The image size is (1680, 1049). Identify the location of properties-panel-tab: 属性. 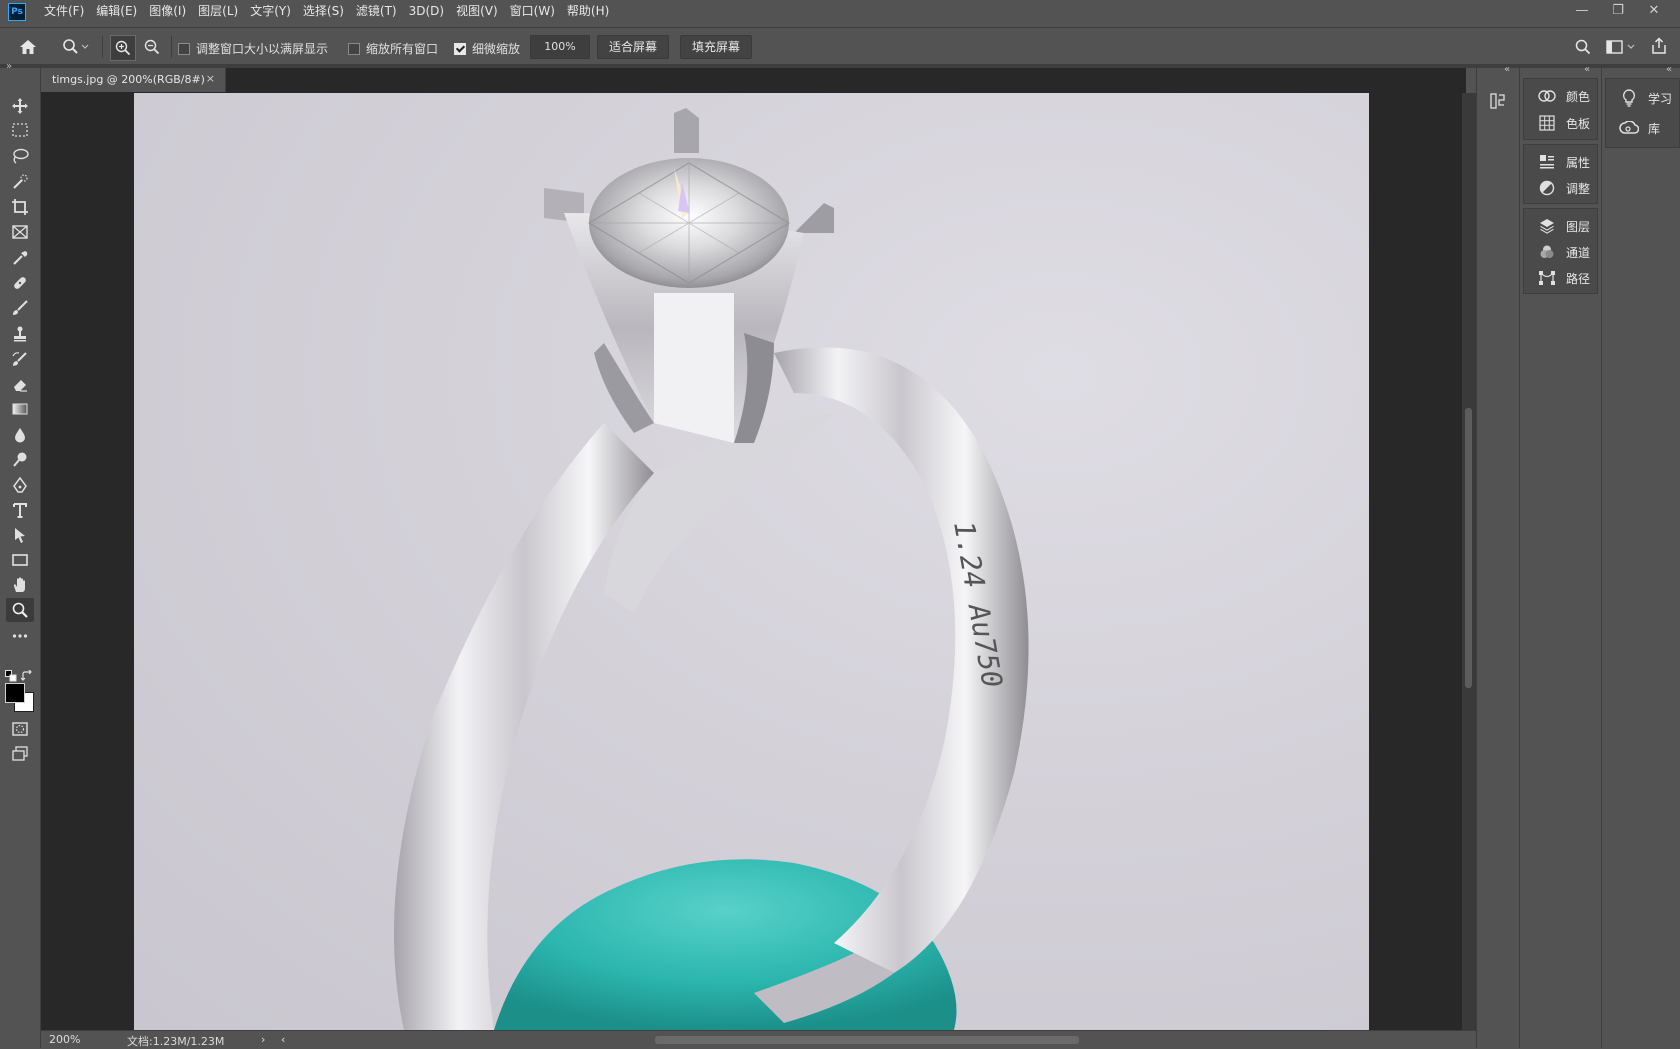
(1564, 162).